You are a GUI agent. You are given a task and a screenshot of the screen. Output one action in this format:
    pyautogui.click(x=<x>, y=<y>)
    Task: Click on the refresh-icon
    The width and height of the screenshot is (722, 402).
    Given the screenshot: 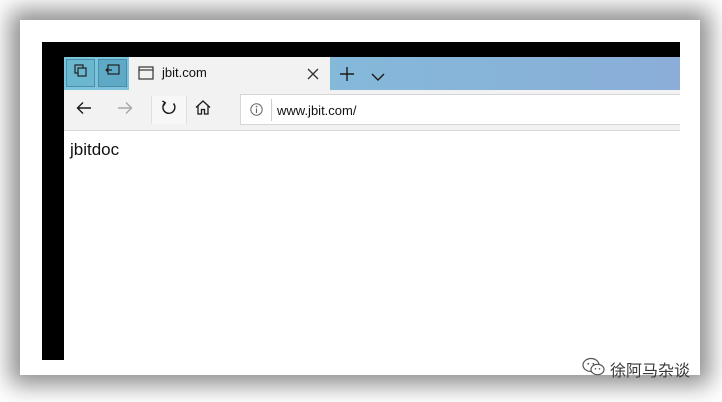 What is the action you would take?
    pyautogui.click(x=169, y=110)
    